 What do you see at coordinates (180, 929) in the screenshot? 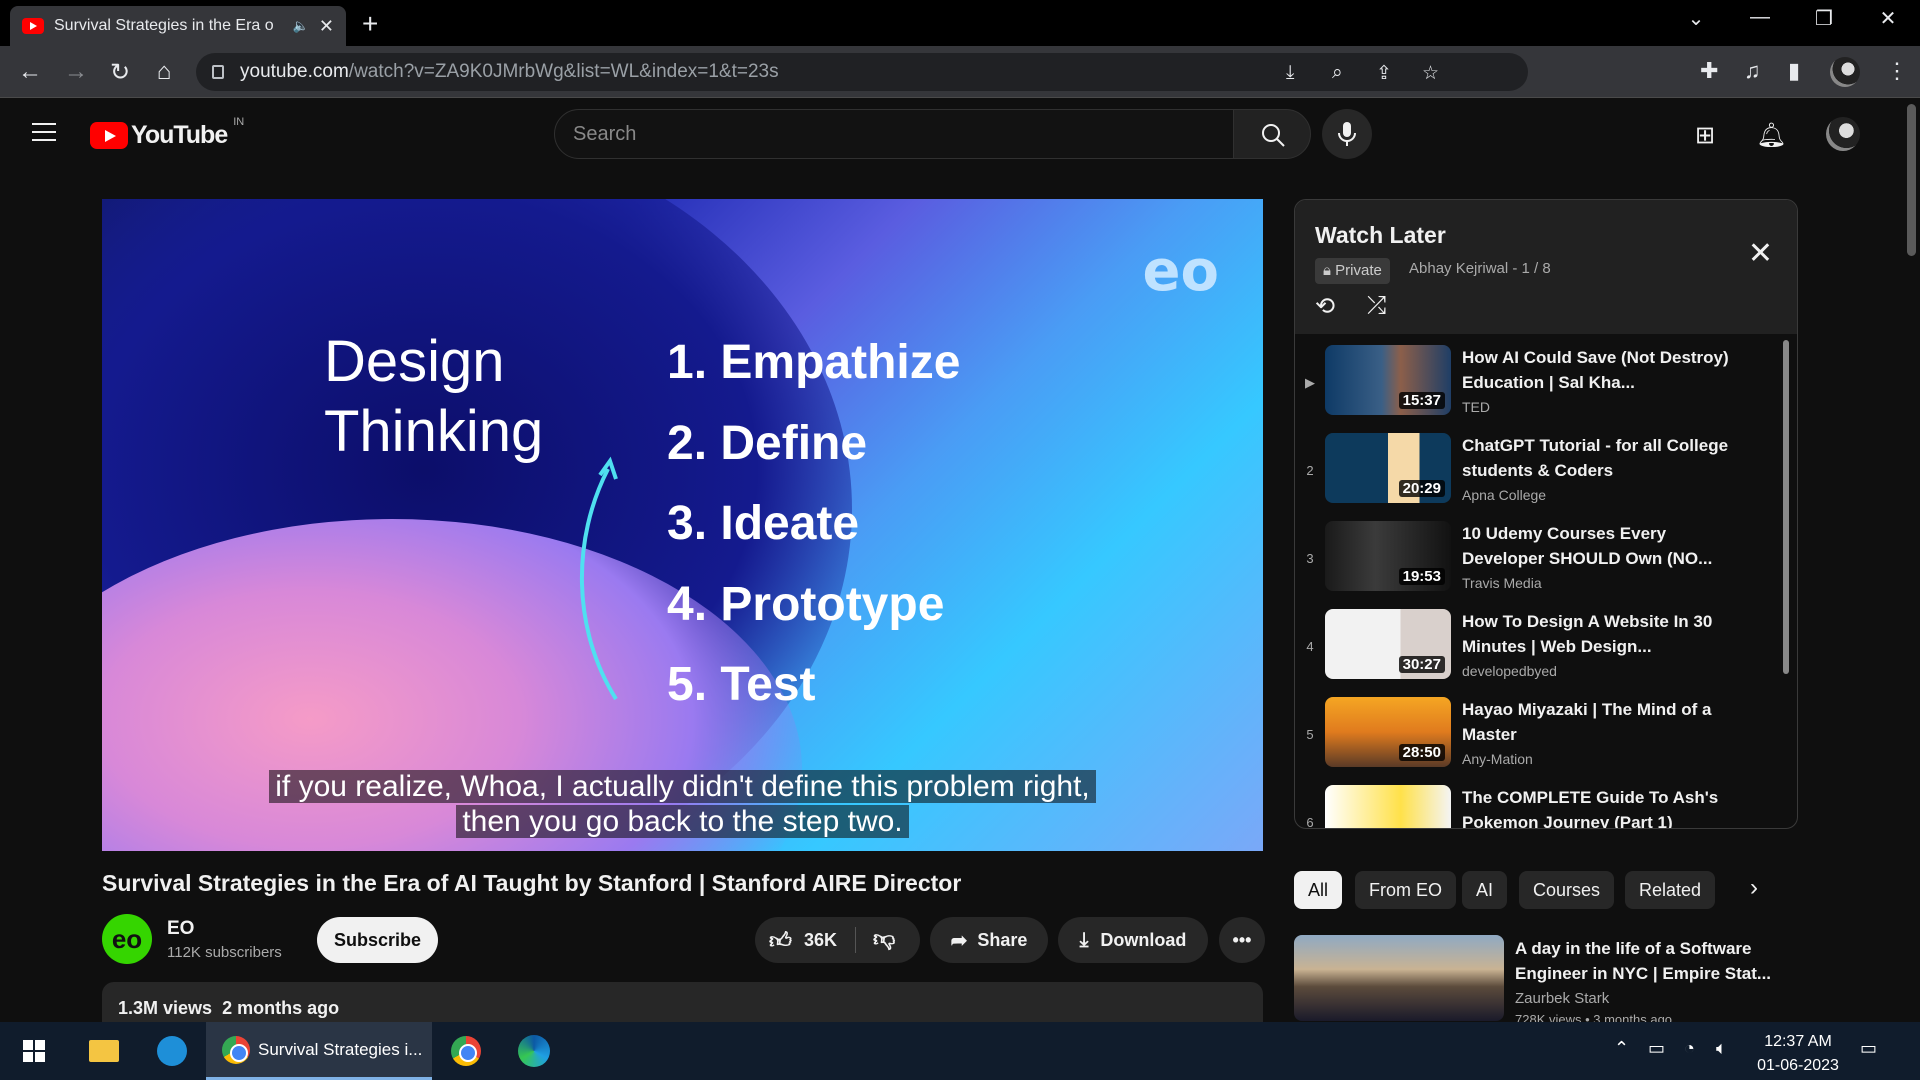
I see `channel-name: EO` at bounding box center [180, 929].